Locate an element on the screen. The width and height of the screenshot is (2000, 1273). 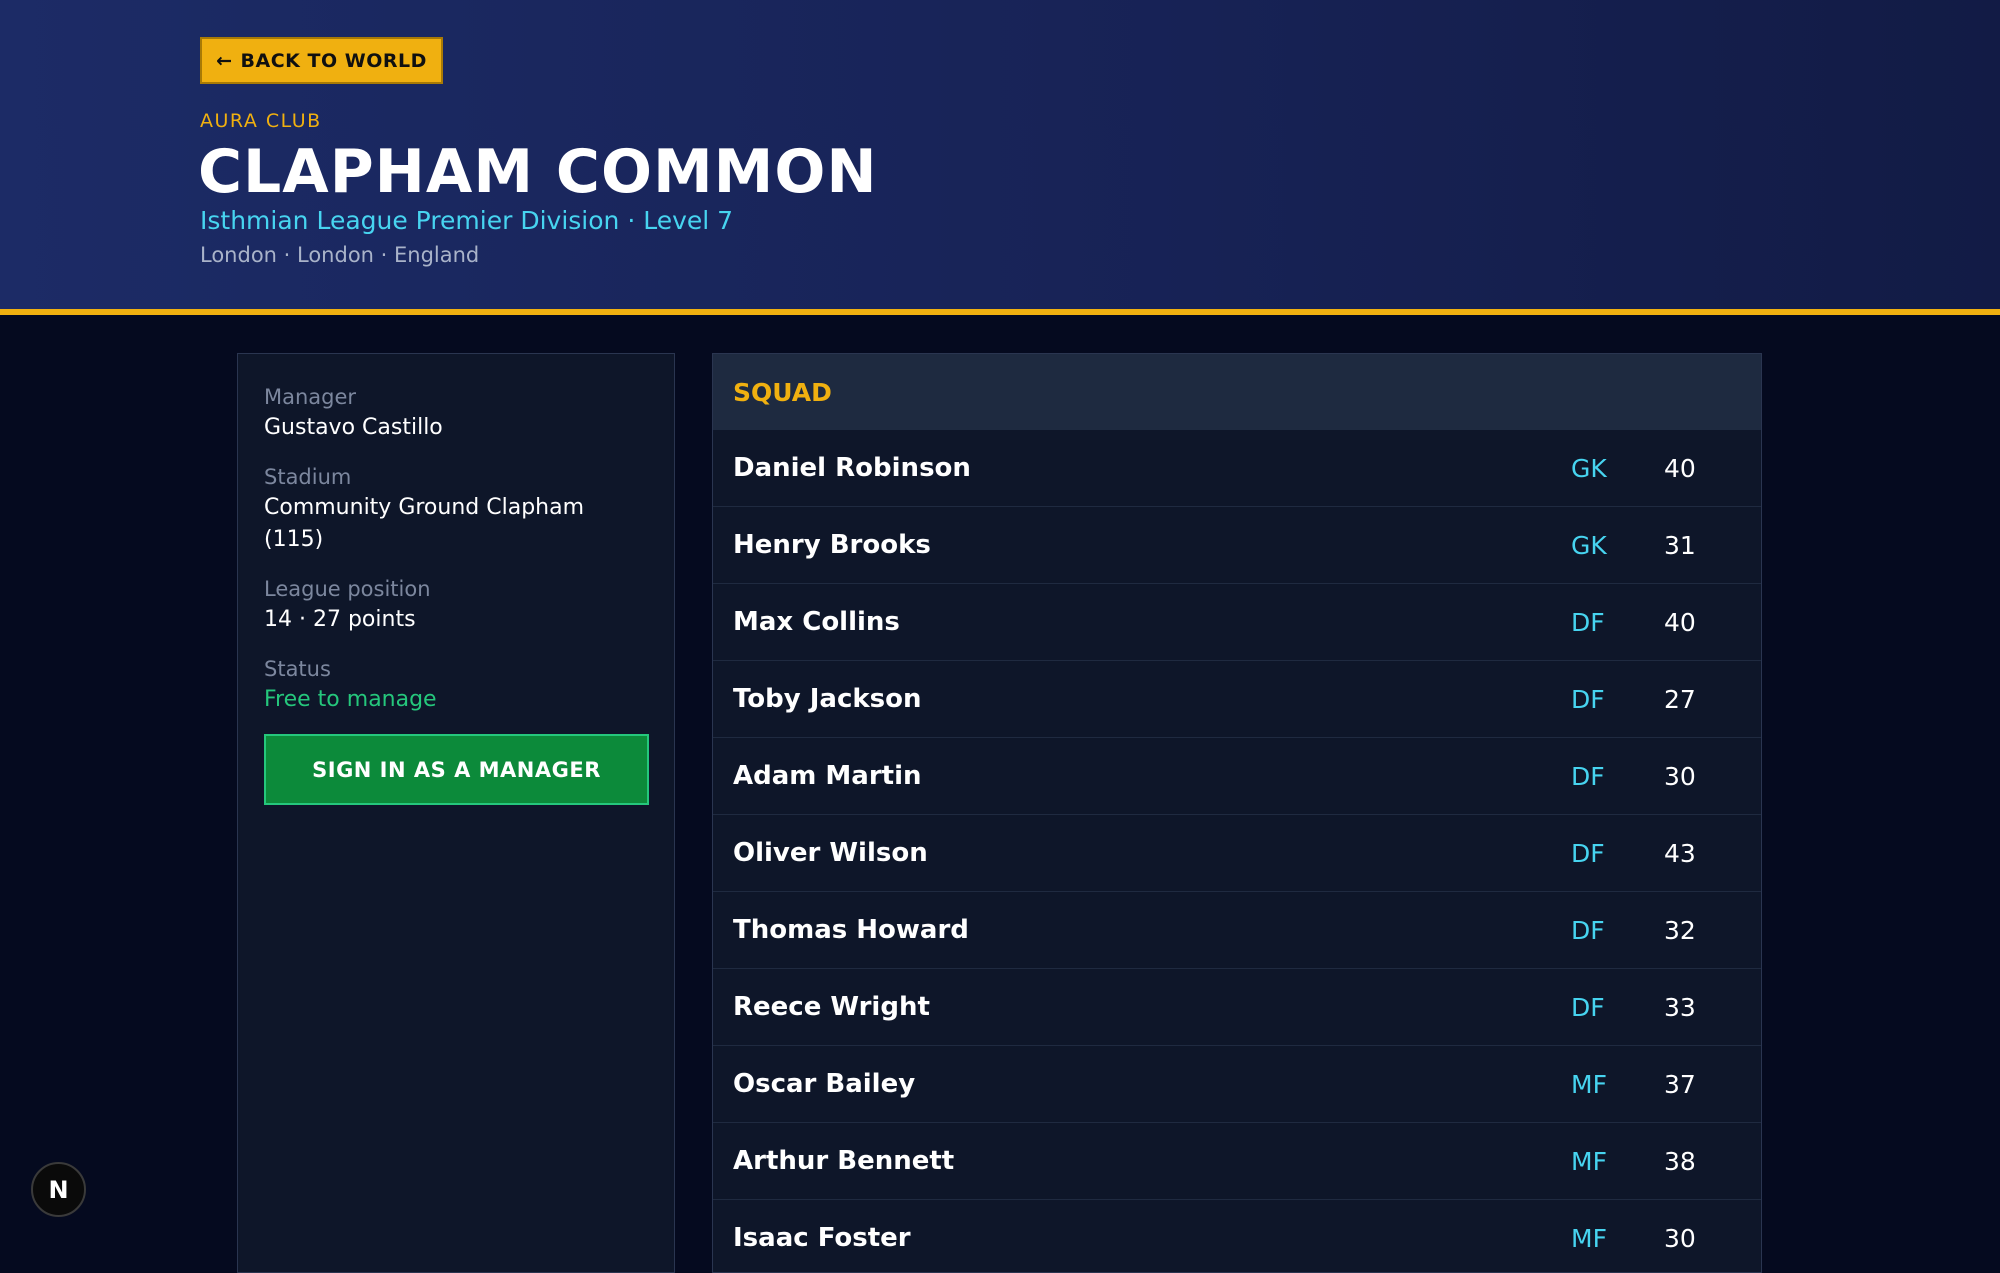
player-rating: 37 is located at coordinates (1680, 1084).